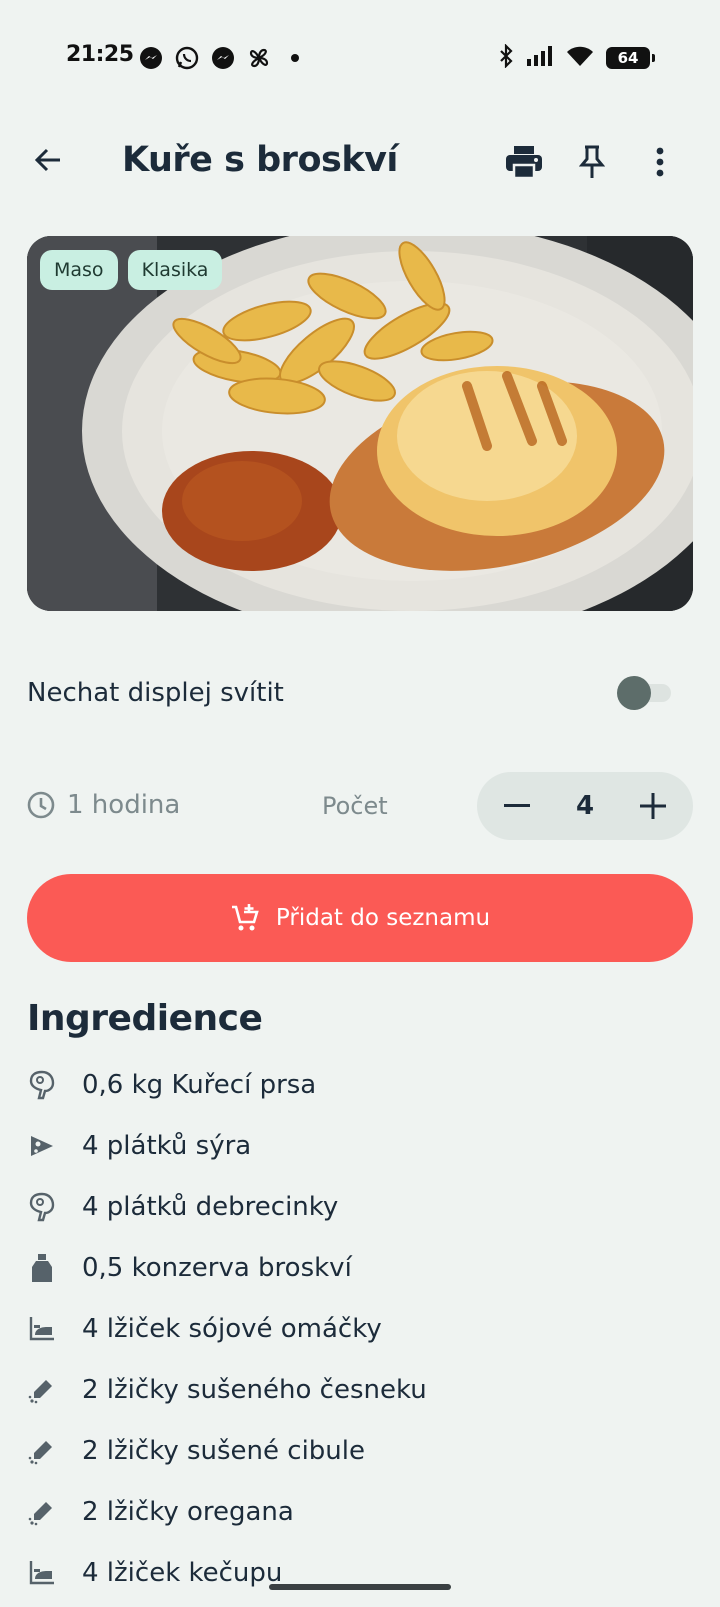  What do you see at coordinates (182, 1572) in the screenshot?
I see `ingredient-text: 4 lžiček kečupu` at bounding box center [182, 1572].